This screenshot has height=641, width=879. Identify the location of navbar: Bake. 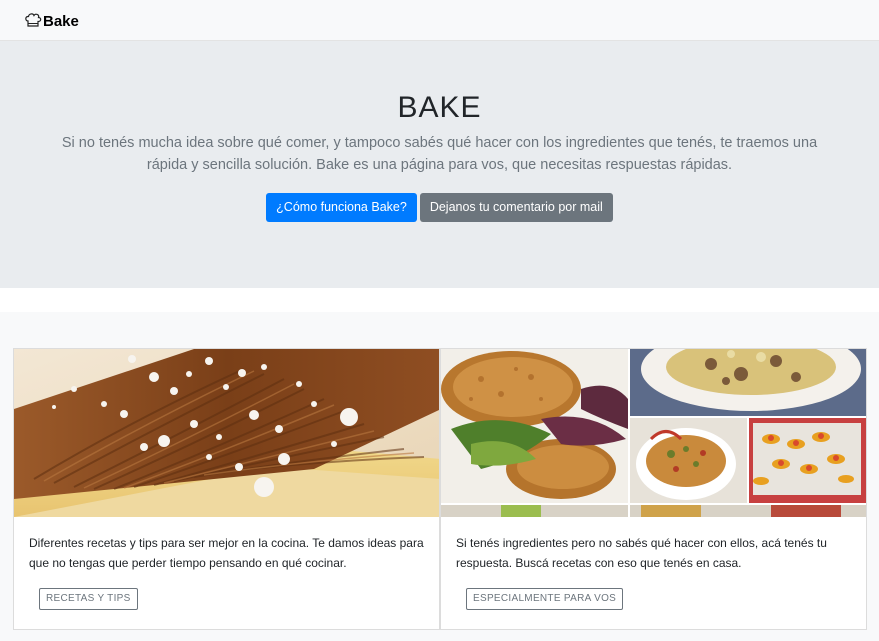
(439, 20).